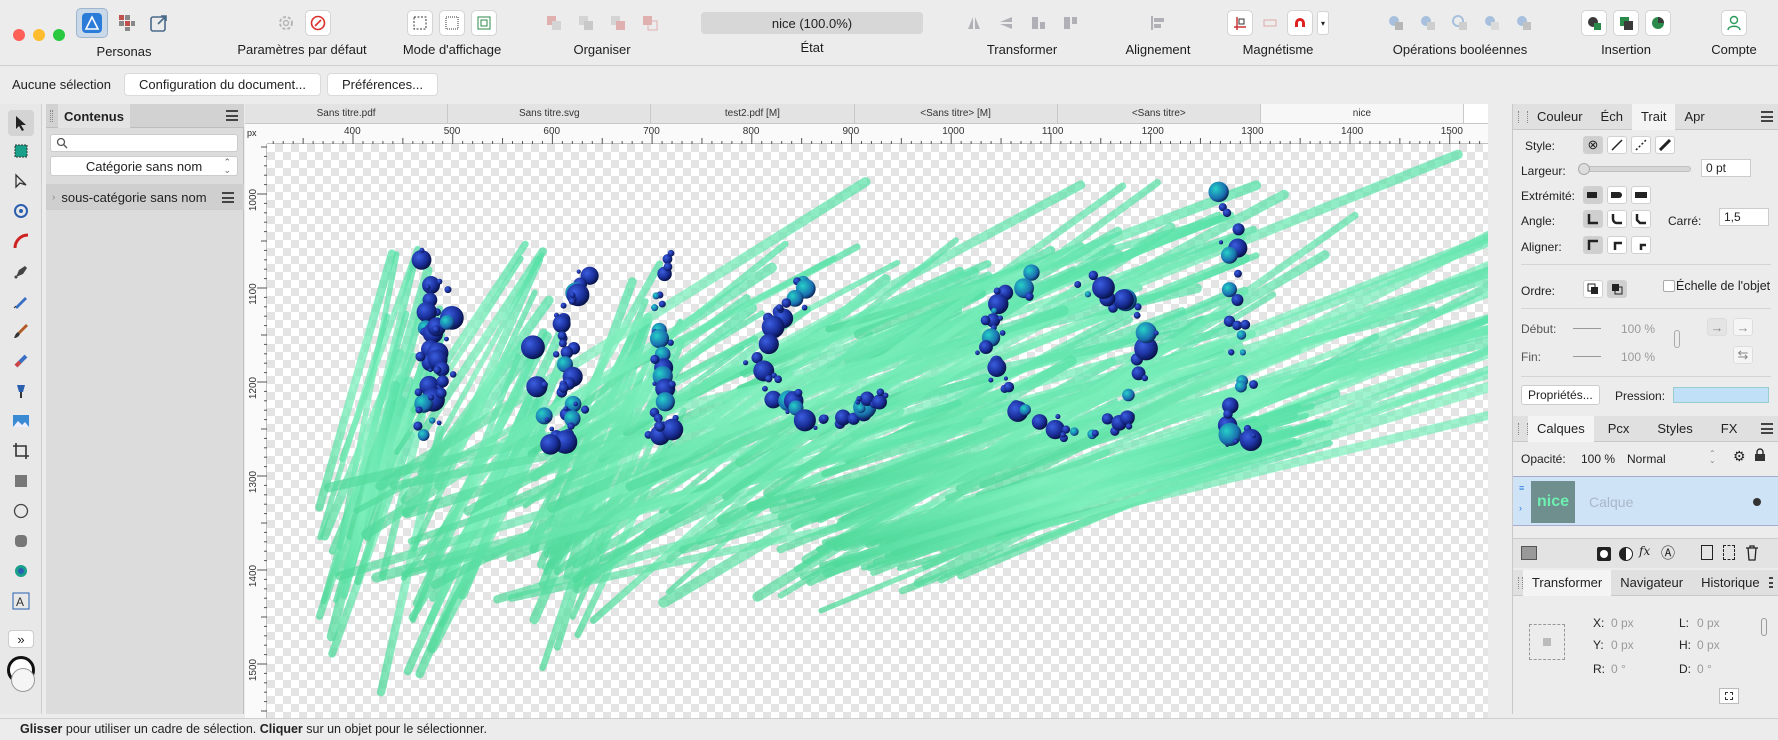  Describe the element at coordinates (1638, 329) in the screenshot. I see `start-scale-value: 100 %` at that location.